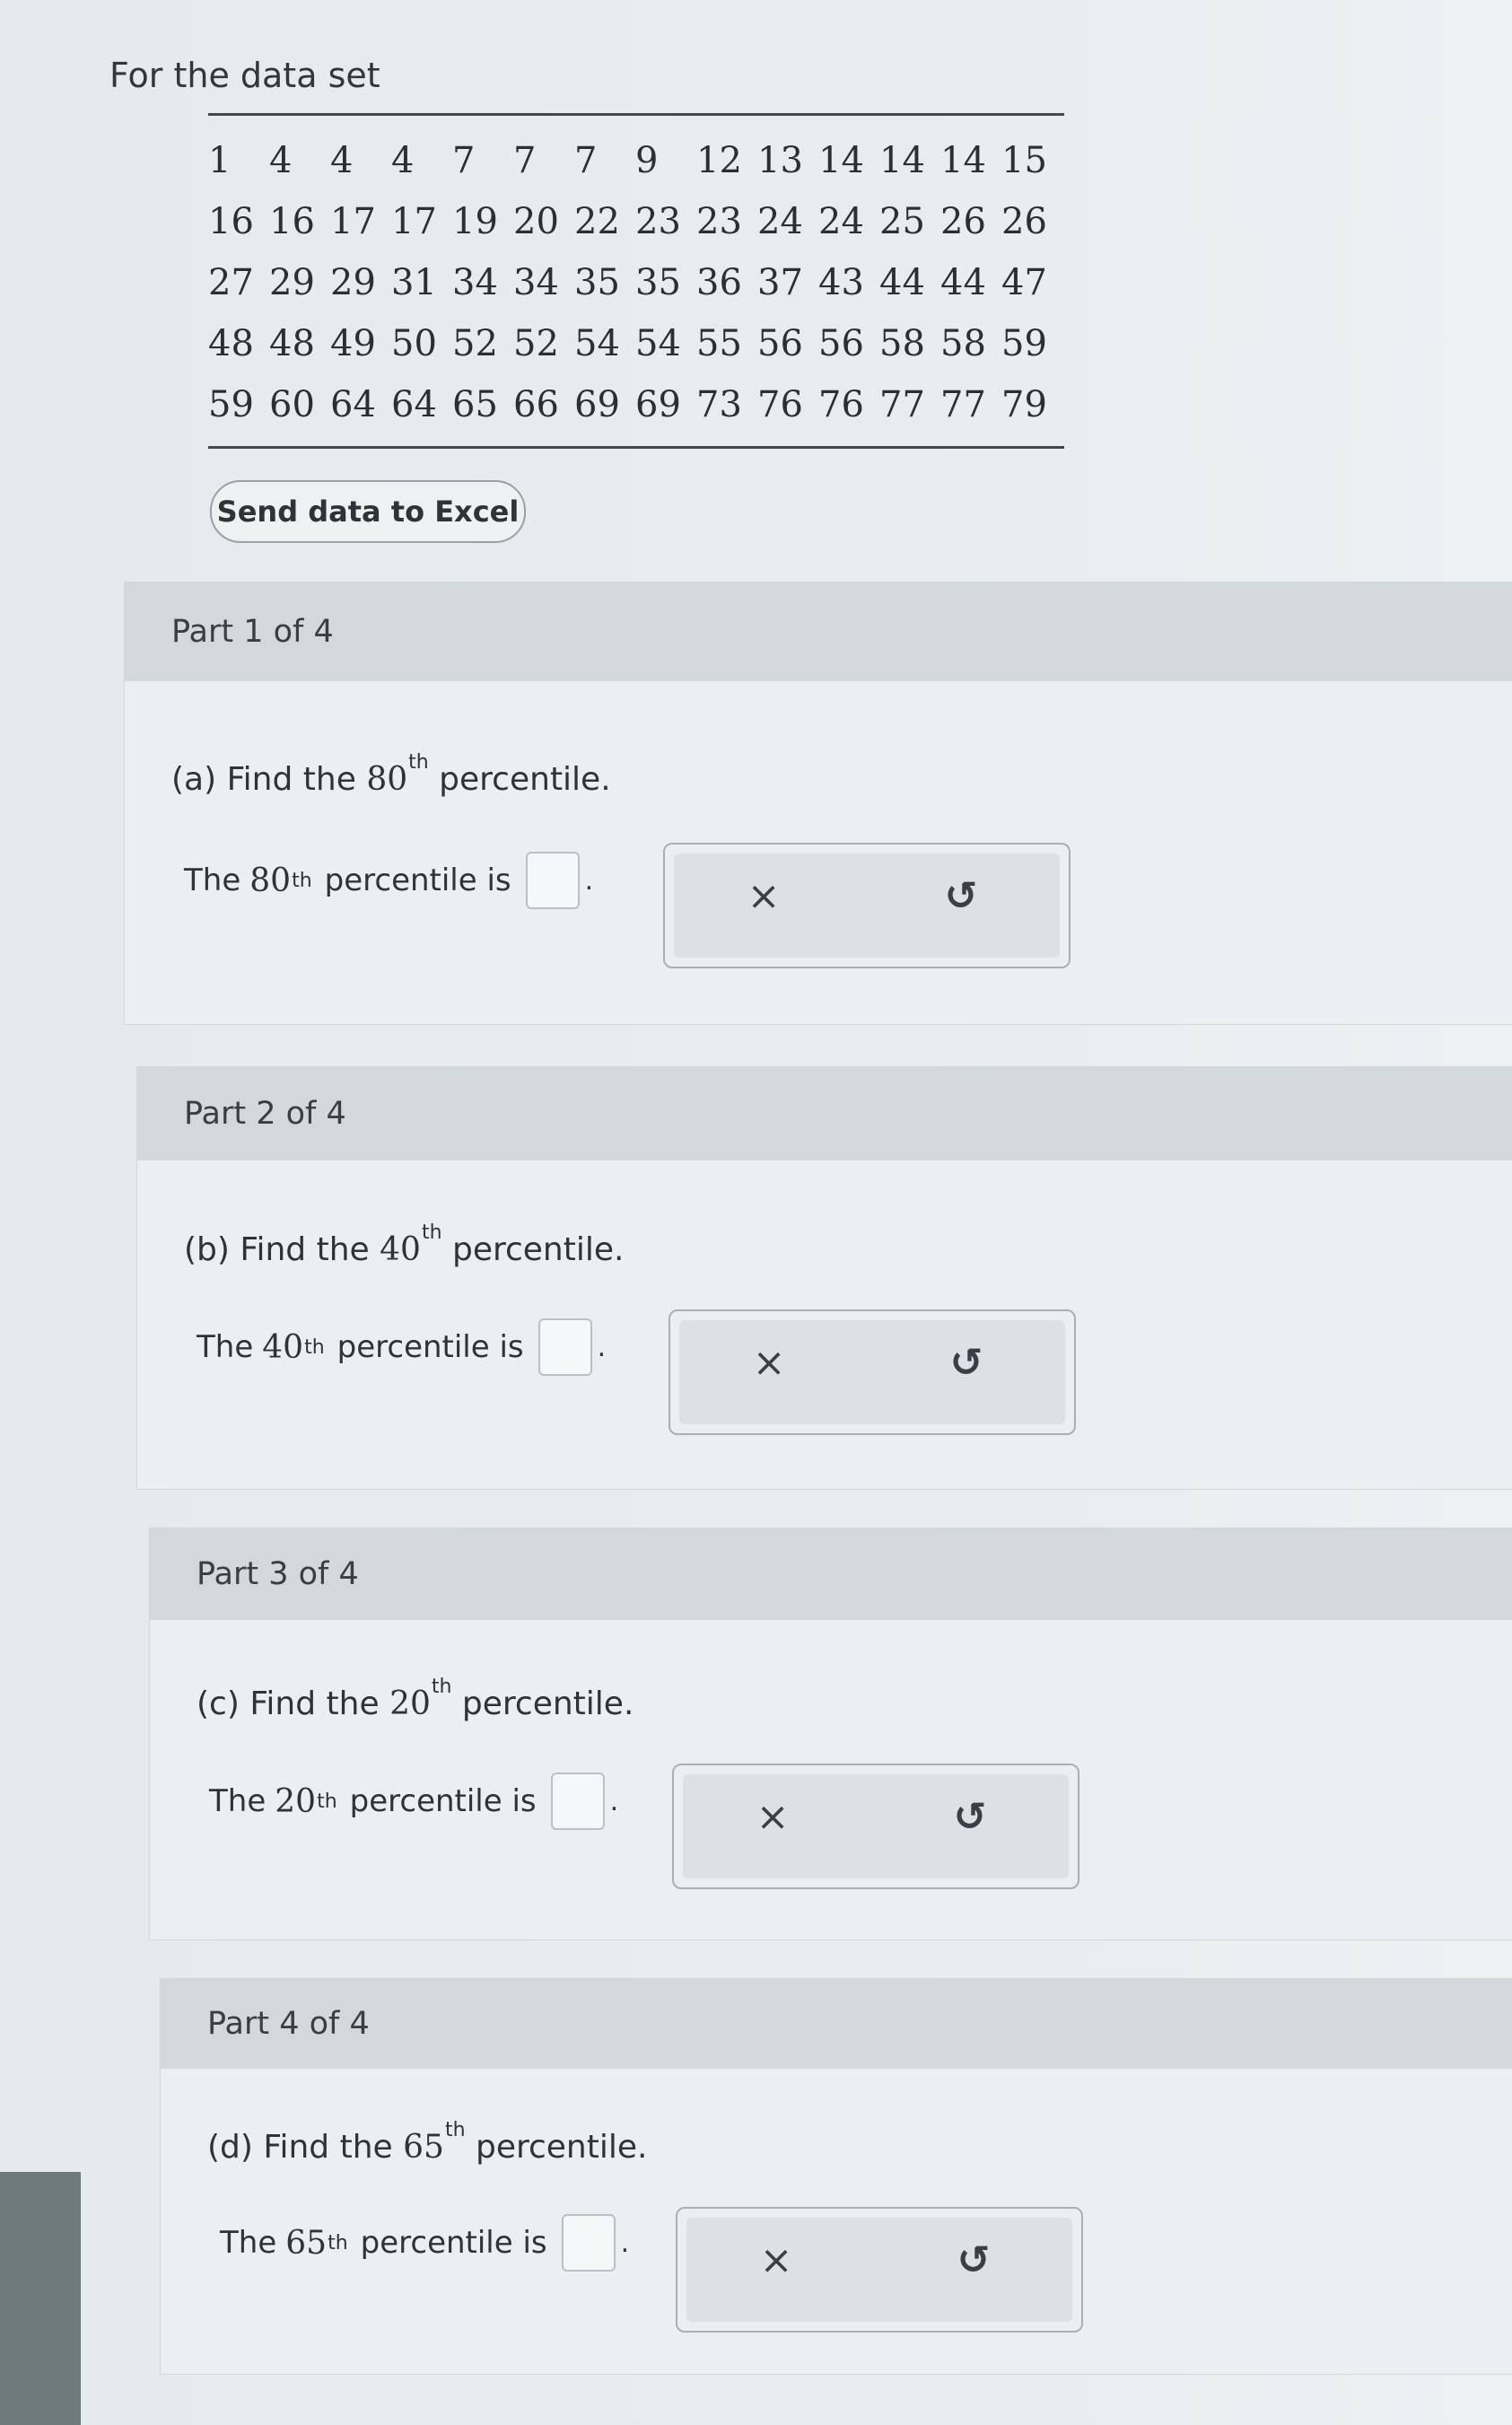 The image size is (1512, 2425). What do you see at coordinates (414, 343) in the screenshot?
I see `data-cell: 50` at bounding box center [414, 343].